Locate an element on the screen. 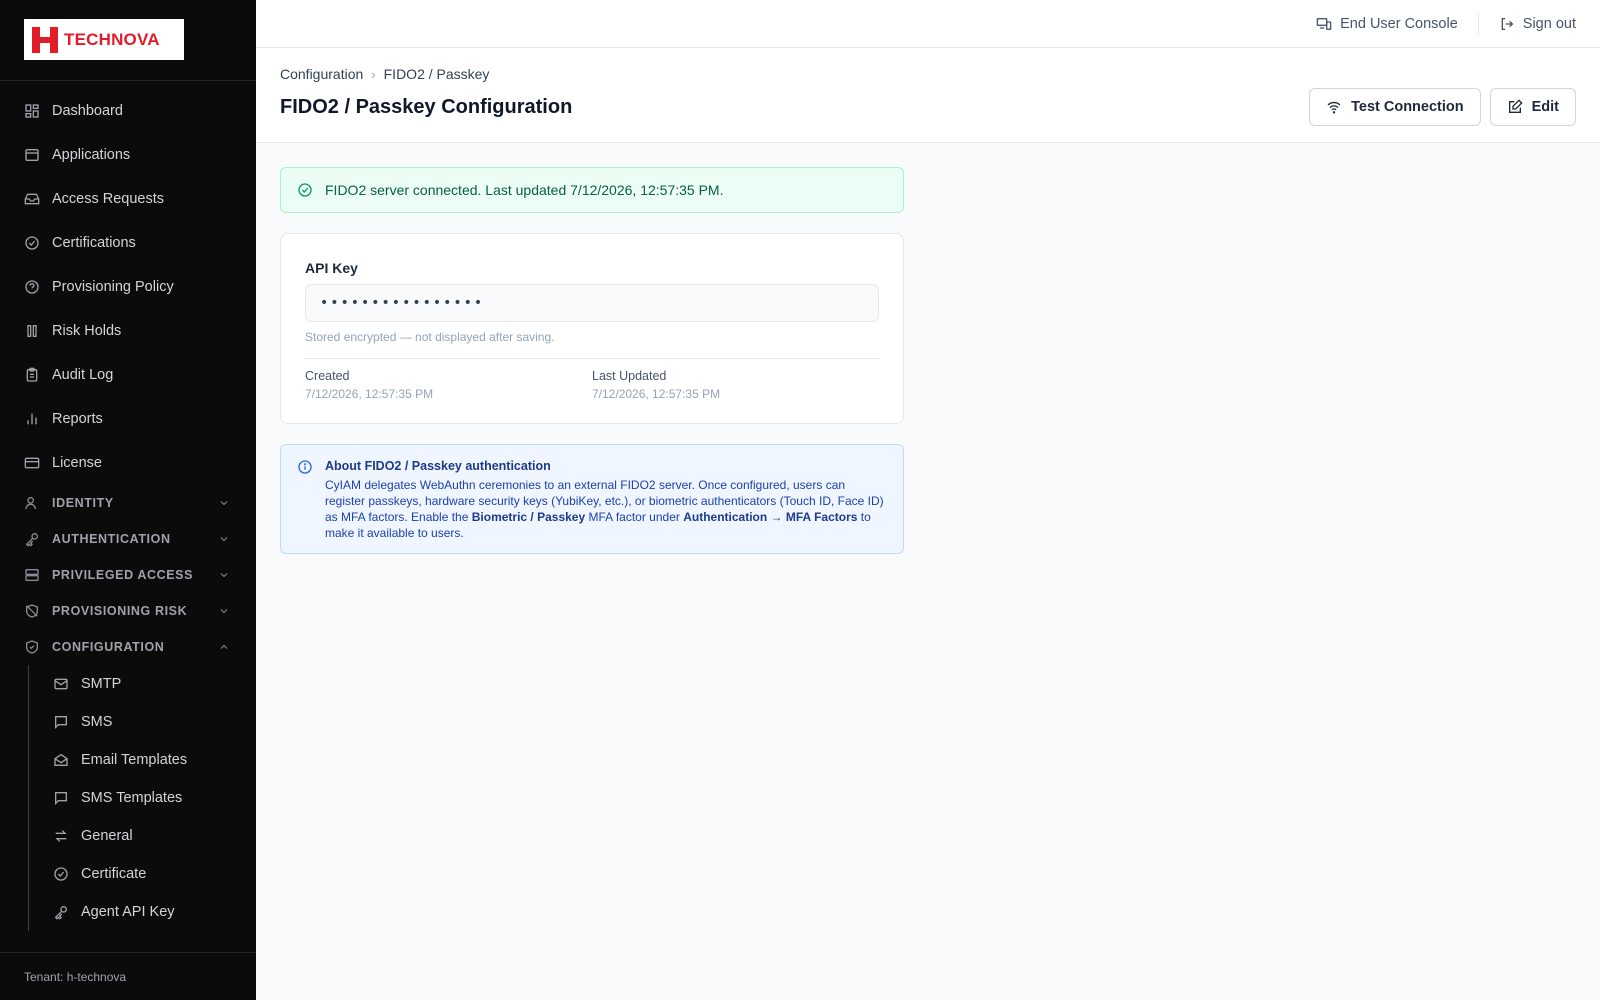 The width and height of the screenshot is (1600, 1000). sign-out-icon is located at coordinates (1507, 23).